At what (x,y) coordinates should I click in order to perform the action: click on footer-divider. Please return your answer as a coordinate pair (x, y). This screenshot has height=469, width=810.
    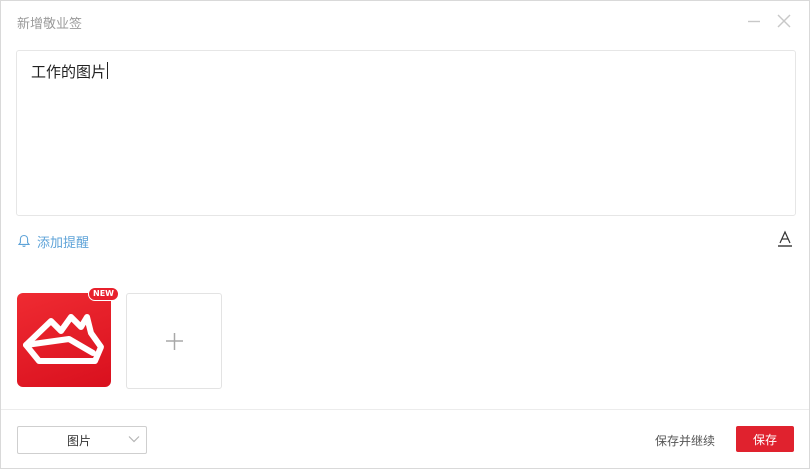
    Looking at the image, I should click on (405, 409).